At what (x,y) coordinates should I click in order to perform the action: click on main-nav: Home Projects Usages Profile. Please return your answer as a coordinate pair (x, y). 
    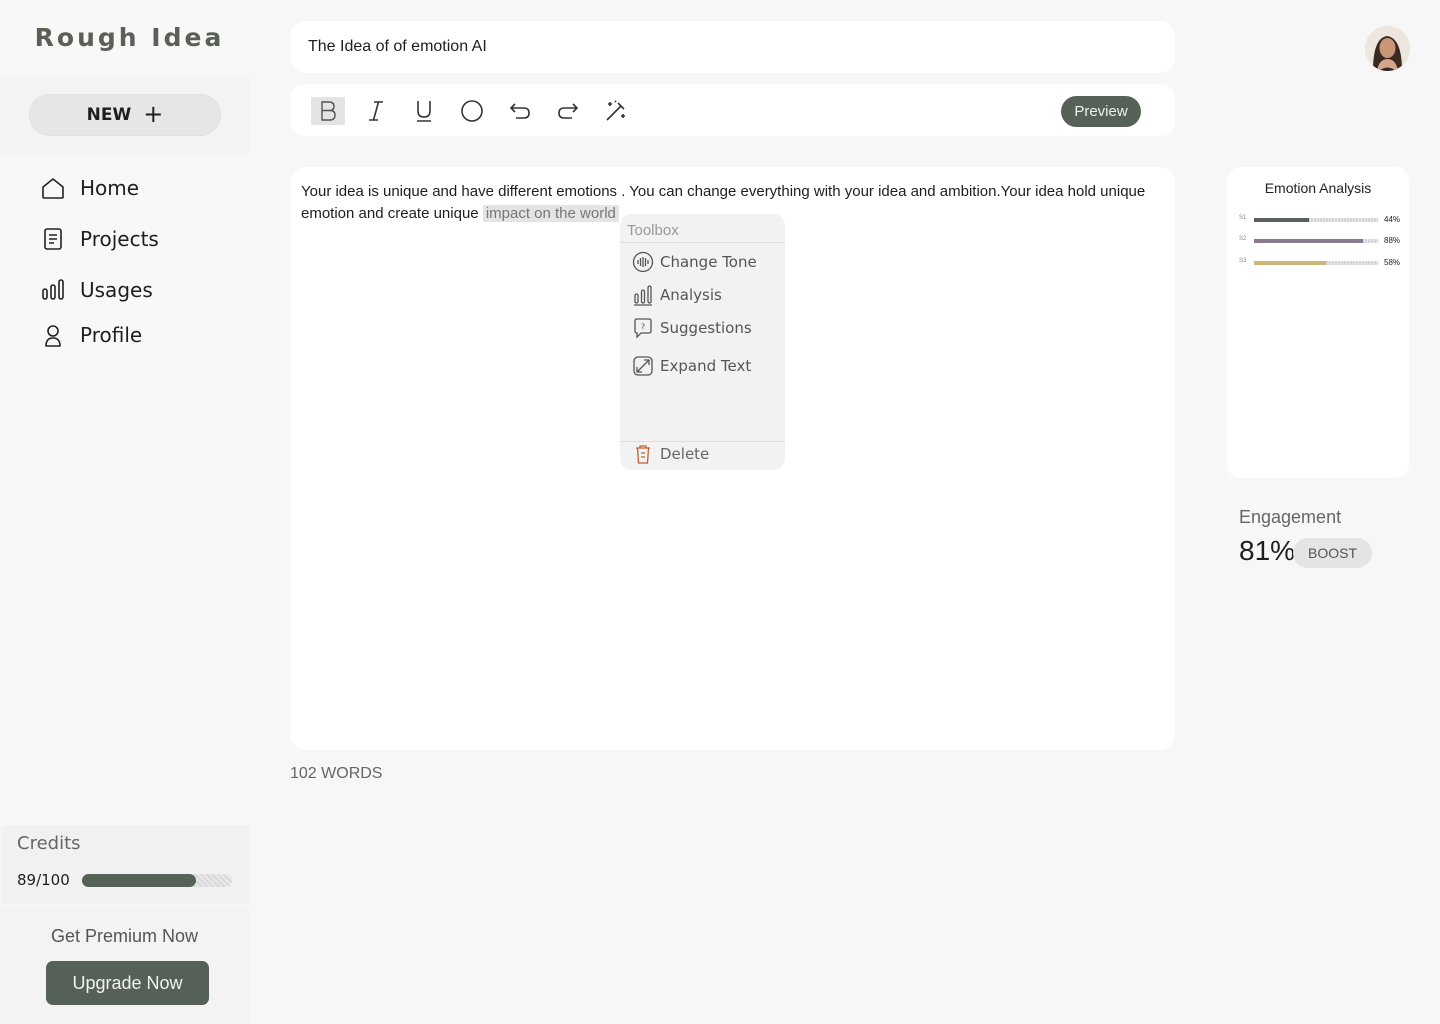
    Looking at the image, I should click on (124, 490).